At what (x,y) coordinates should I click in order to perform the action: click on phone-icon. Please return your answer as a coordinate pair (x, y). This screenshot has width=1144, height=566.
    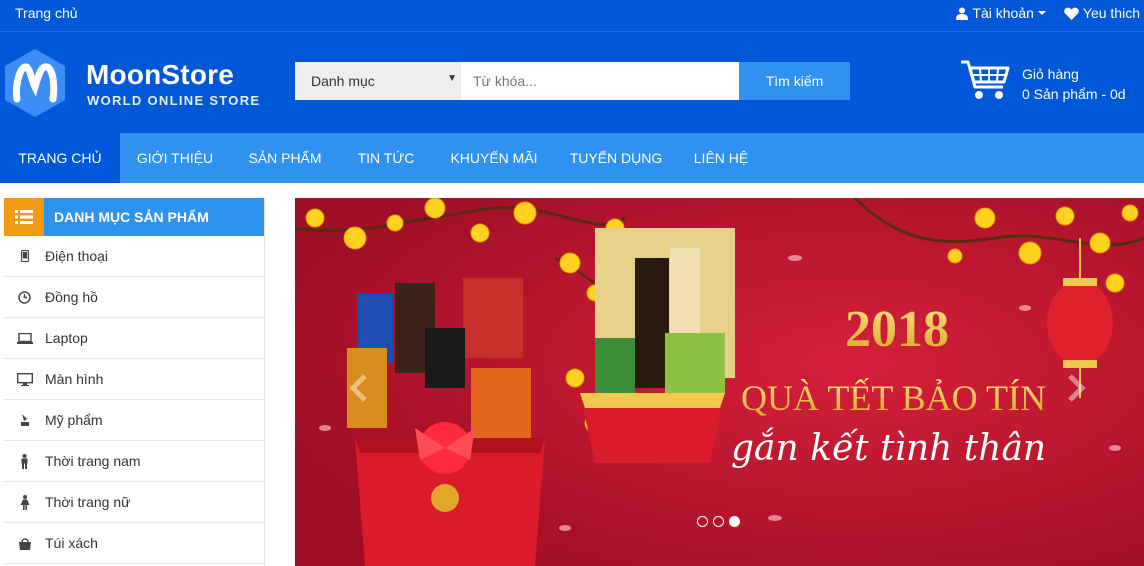
    Looking at the image, I should click on (24, 256).